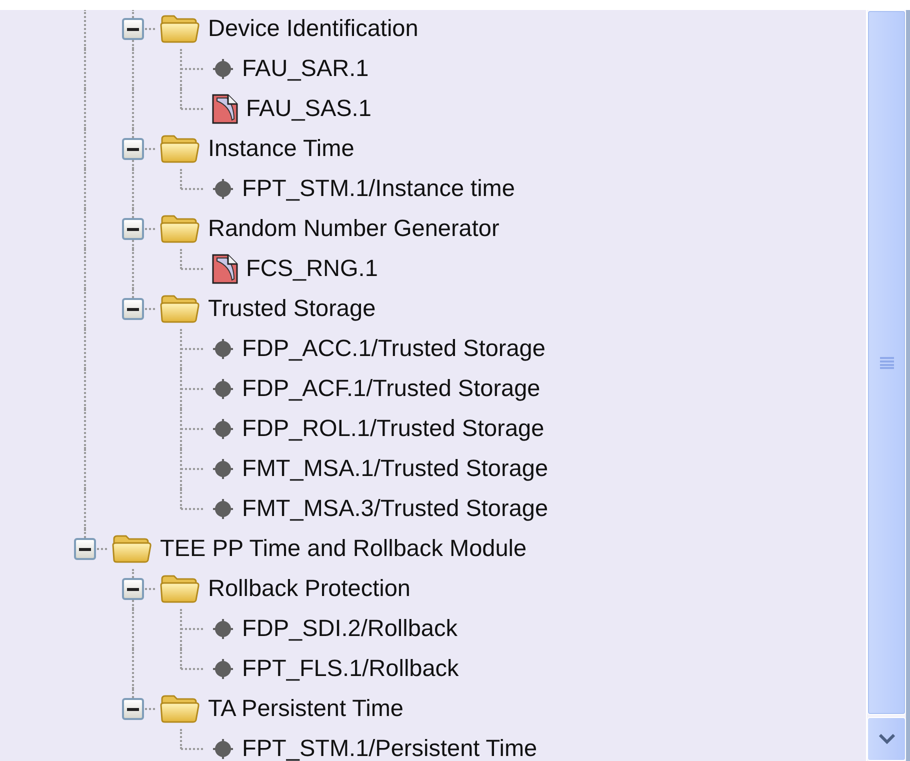  I want to click on folder-label: Random Number Generator, so click(354, 229).